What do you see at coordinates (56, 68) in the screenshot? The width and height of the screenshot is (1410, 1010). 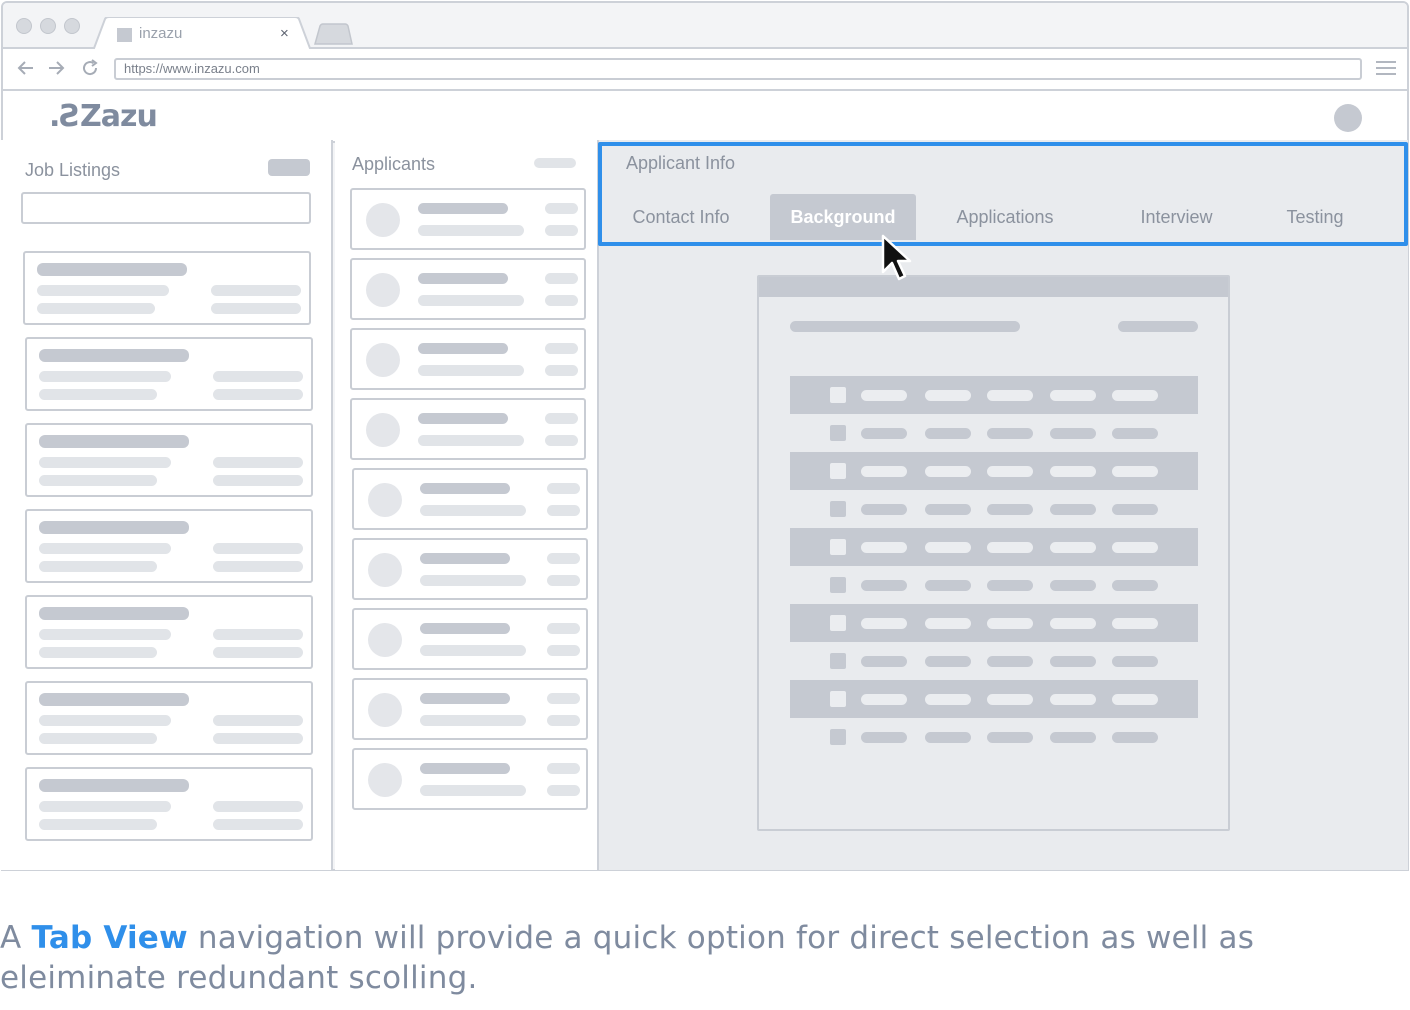 I see `forward-arrow-icon` at bounding box center [56, 68].